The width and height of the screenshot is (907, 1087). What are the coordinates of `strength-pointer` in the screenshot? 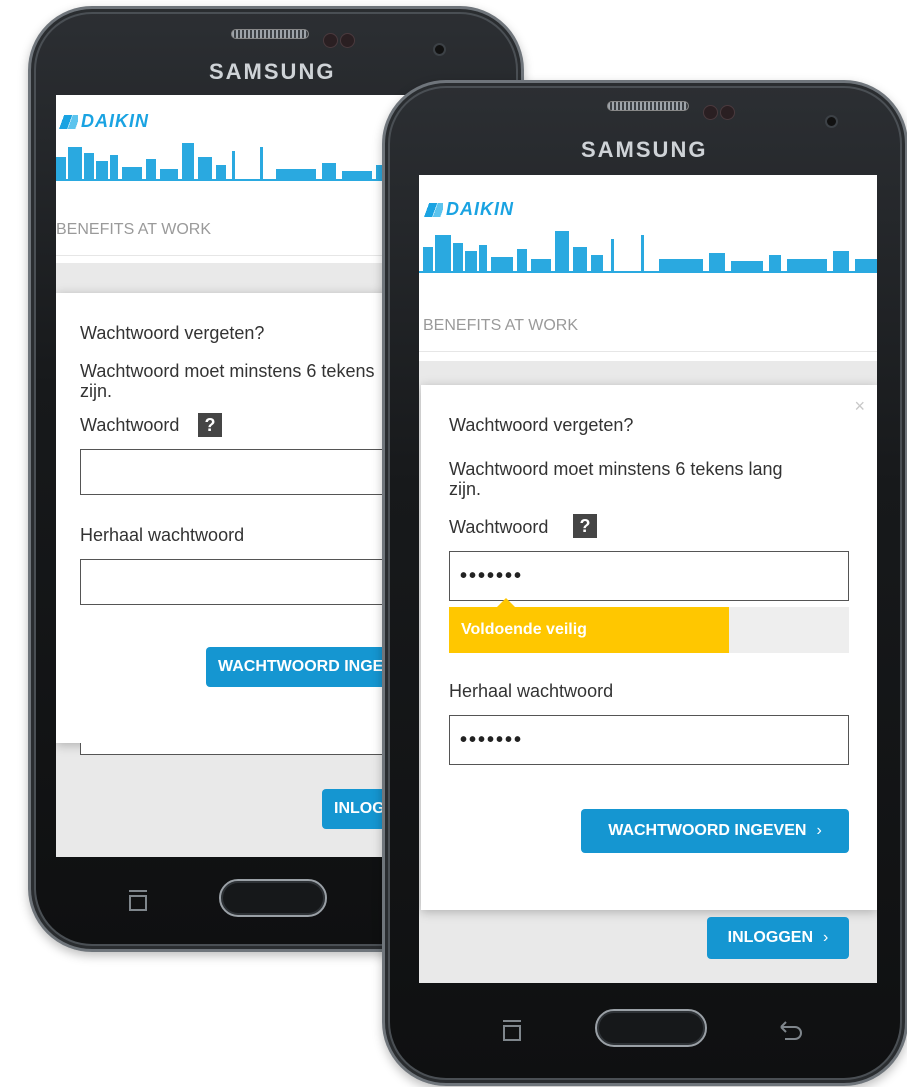 It's located at (506, 602).